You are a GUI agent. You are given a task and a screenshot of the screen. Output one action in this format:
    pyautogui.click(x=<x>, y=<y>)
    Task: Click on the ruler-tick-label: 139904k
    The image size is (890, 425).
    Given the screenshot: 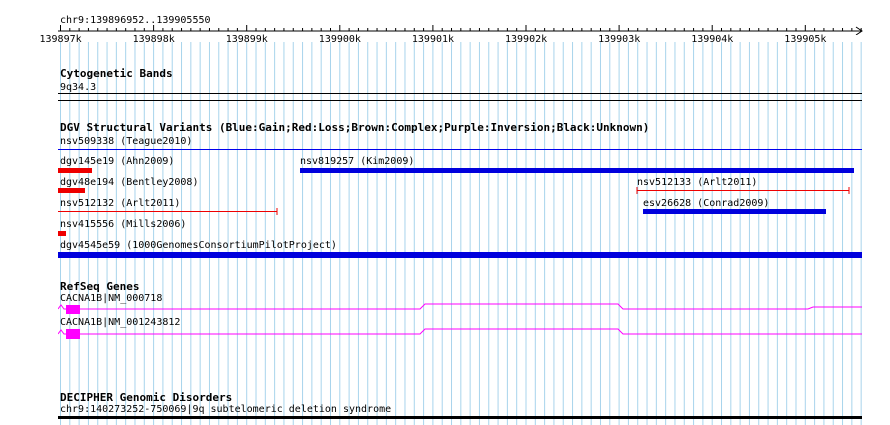 What is the action you would take?
    pyautogui.click(x=712, y=39)
    